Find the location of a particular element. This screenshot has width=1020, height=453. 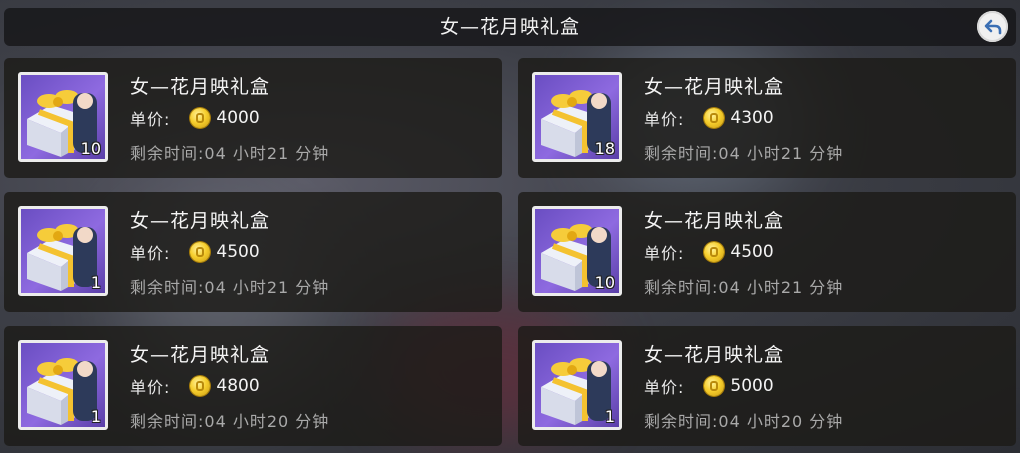

price-row: 单价: 5000 is located at coordinates (709, 386).